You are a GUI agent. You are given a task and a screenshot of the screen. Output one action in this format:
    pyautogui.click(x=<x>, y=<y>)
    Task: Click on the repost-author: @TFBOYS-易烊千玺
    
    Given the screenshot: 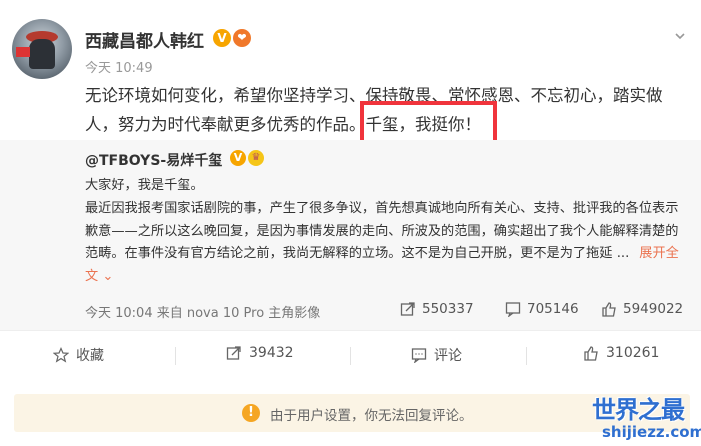 What is the action you would take?
    pyautogui.click(x=153, y=160)
    